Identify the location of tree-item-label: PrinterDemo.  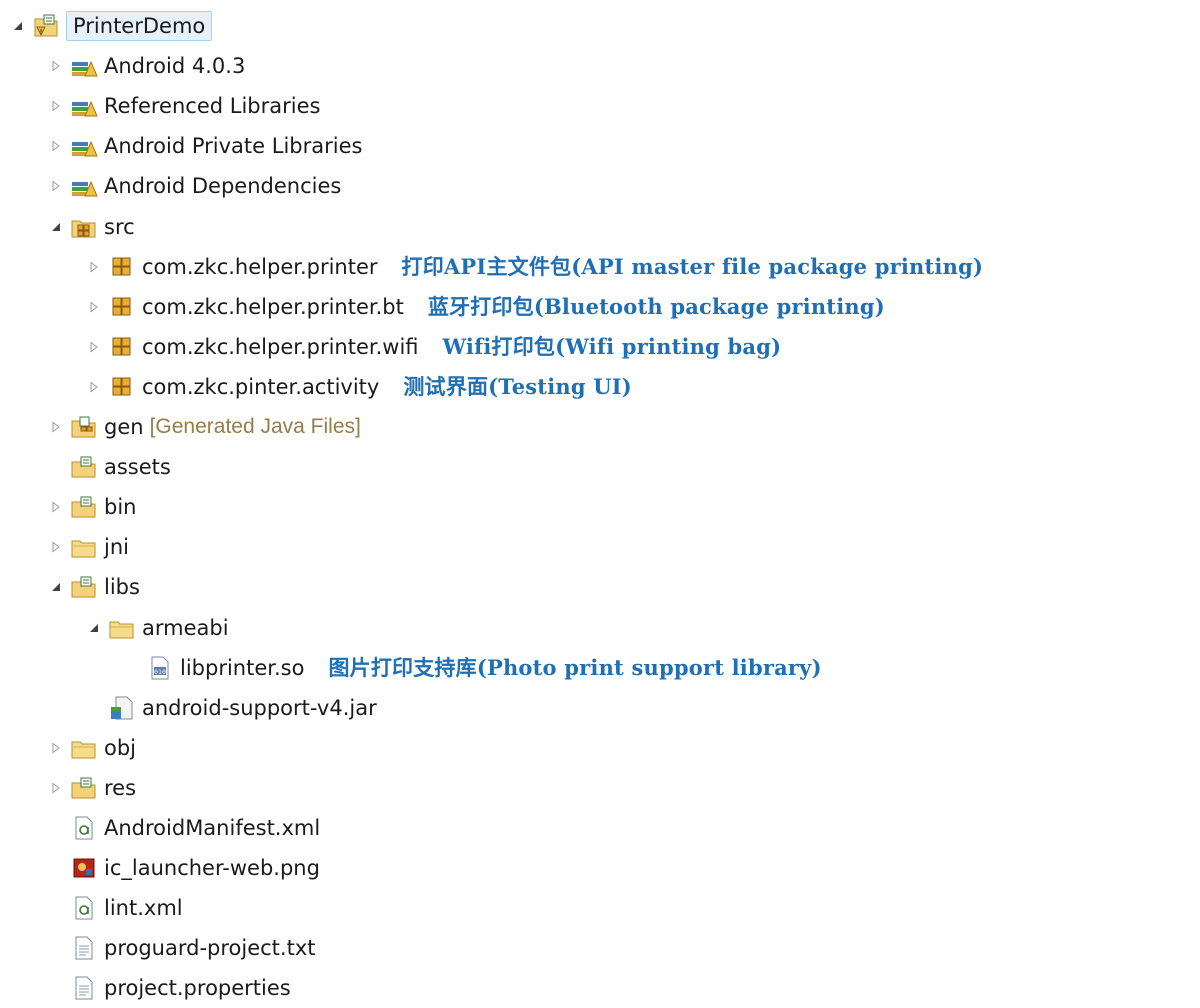
(139, 26).